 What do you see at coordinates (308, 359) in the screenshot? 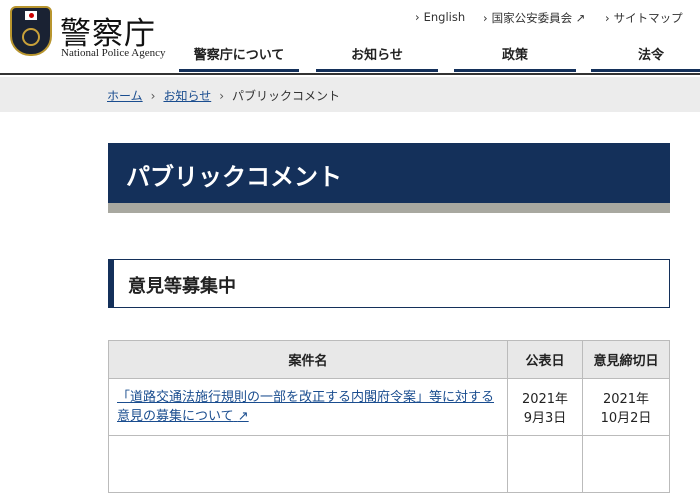
I see `col-title: 案件名` at bounding box center [308, 359].